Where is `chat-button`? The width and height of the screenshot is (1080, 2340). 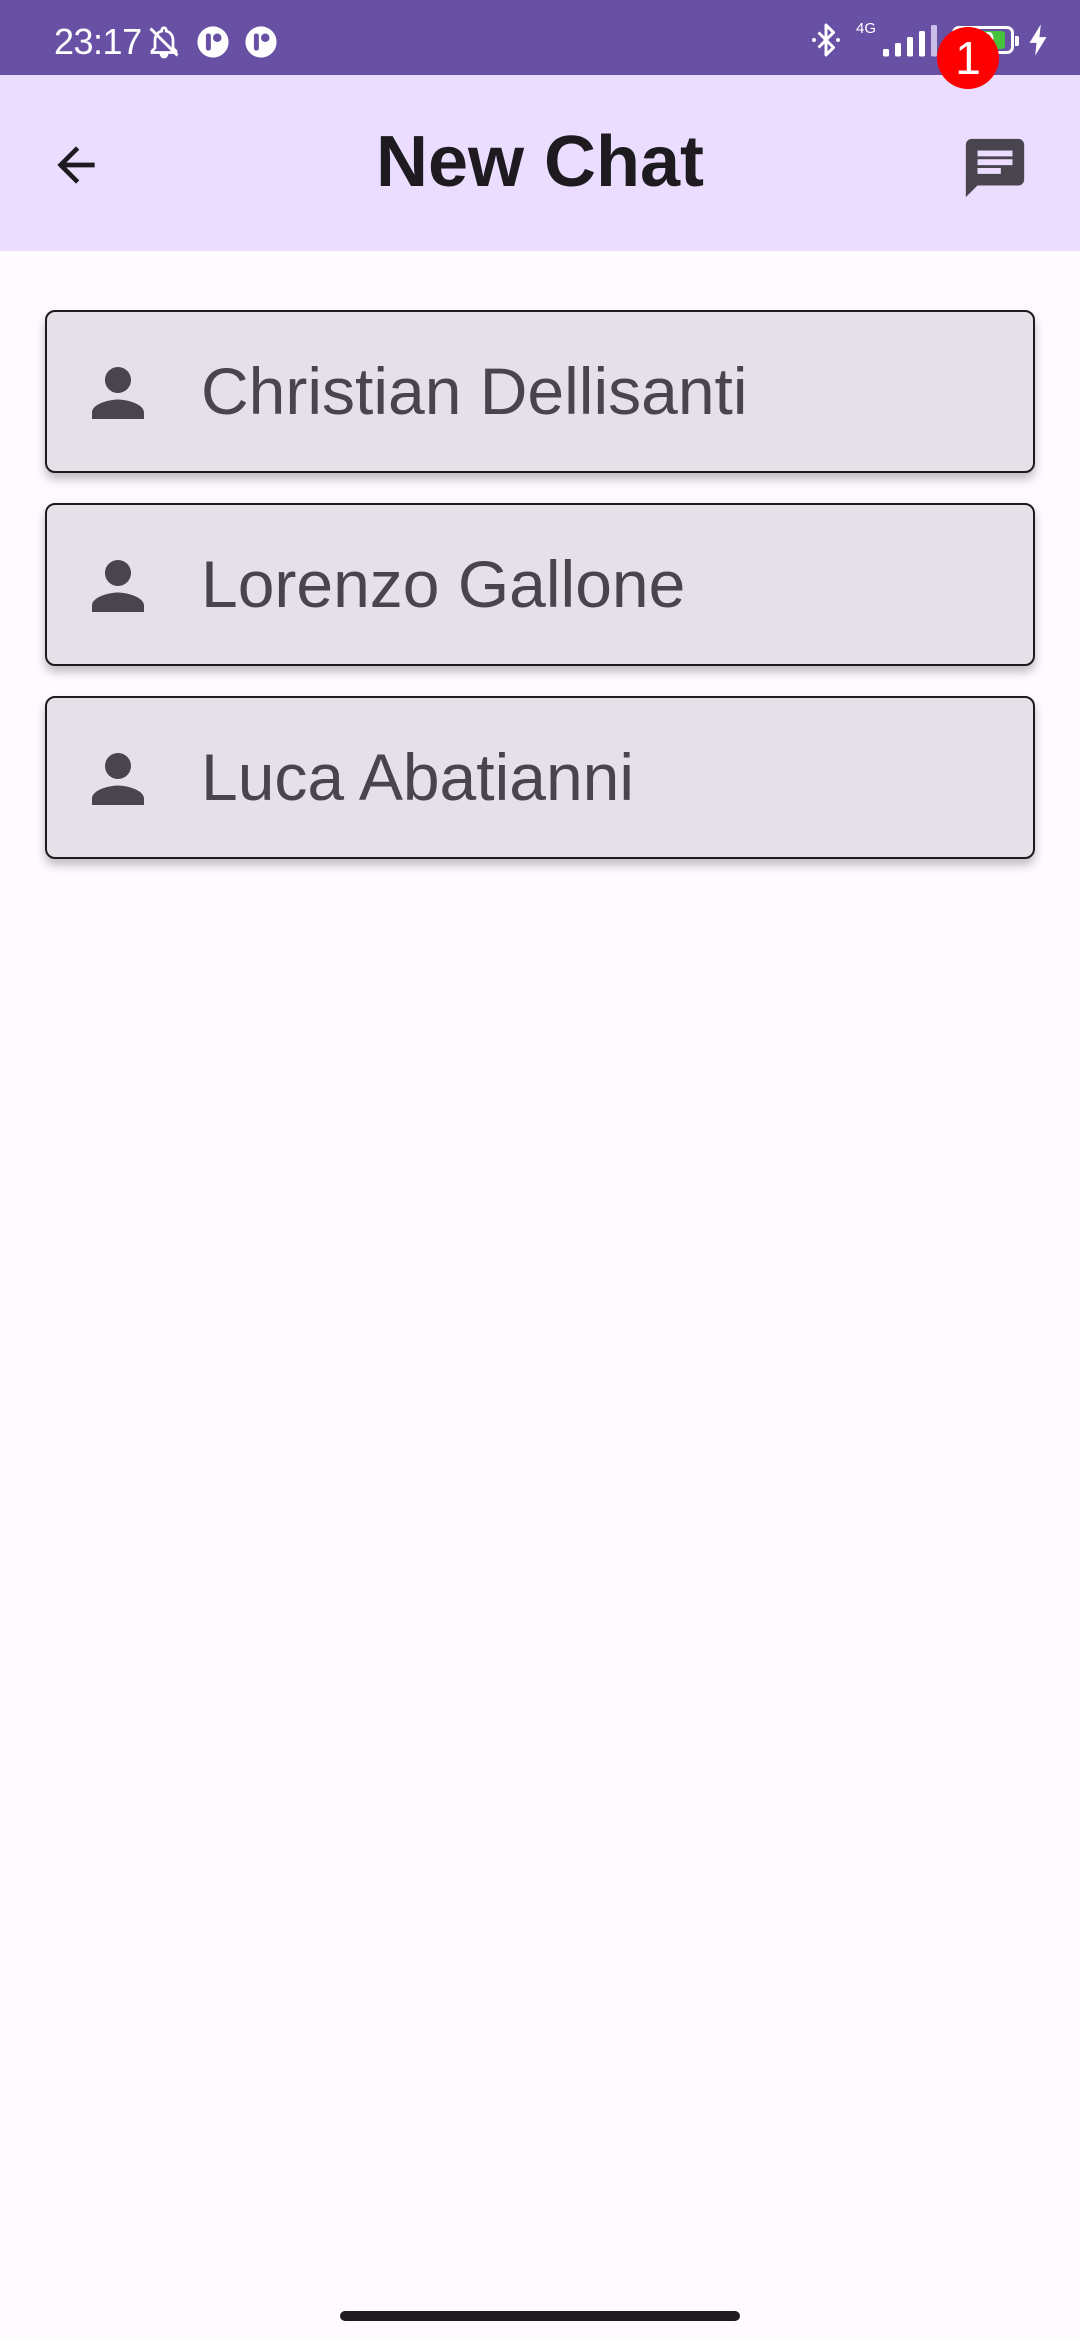
chat-button is located at coordinates (995, 168).